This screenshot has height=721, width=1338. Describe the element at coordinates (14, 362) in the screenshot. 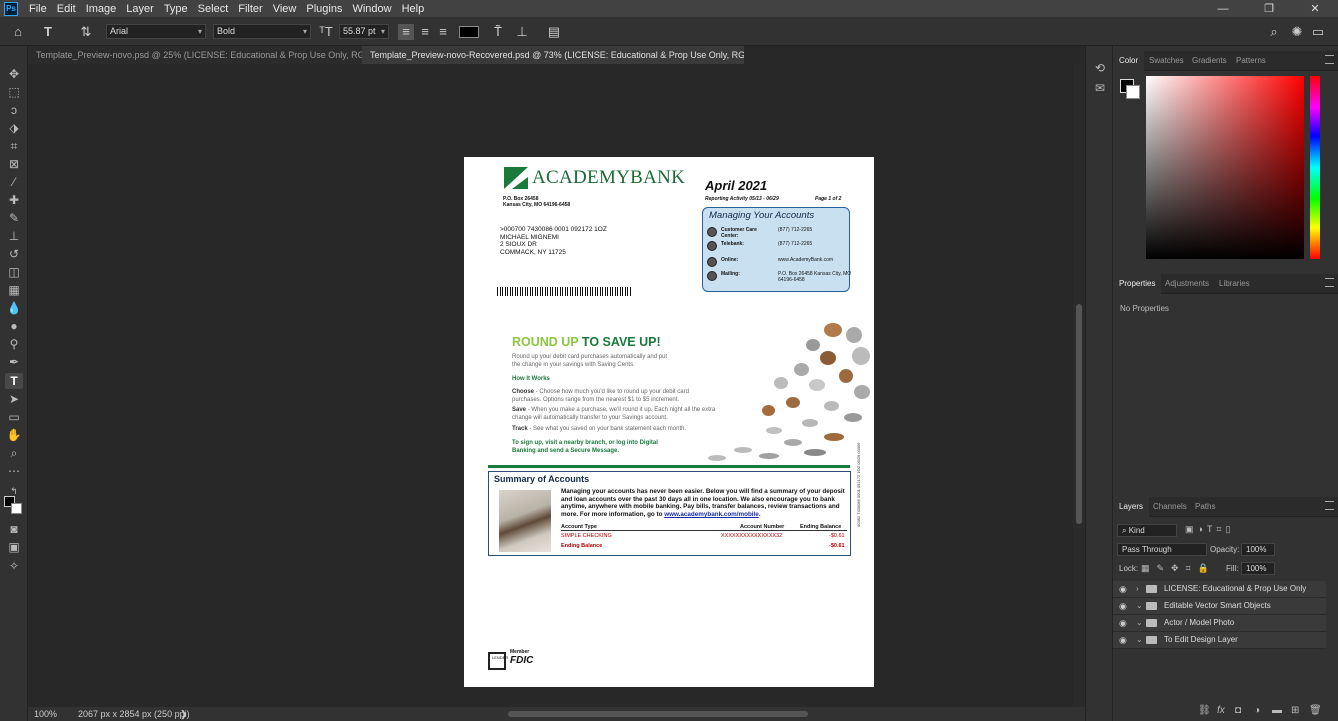

I see `pen-tool-icon: ✒` at that location.